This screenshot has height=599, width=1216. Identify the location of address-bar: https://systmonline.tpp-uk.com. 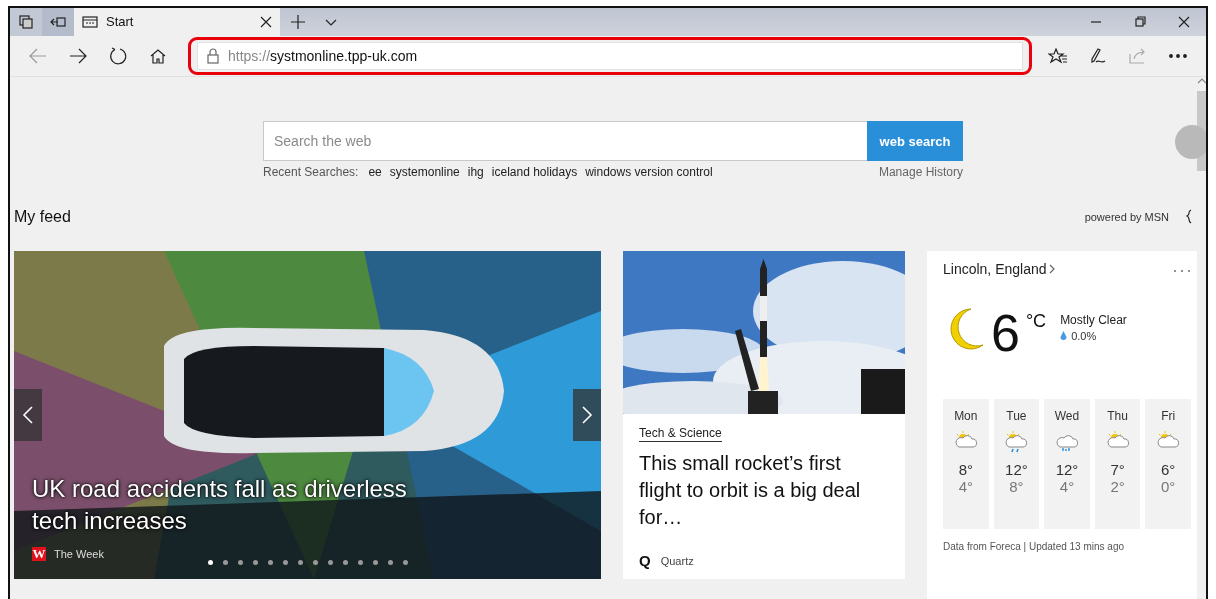
(610, 55).